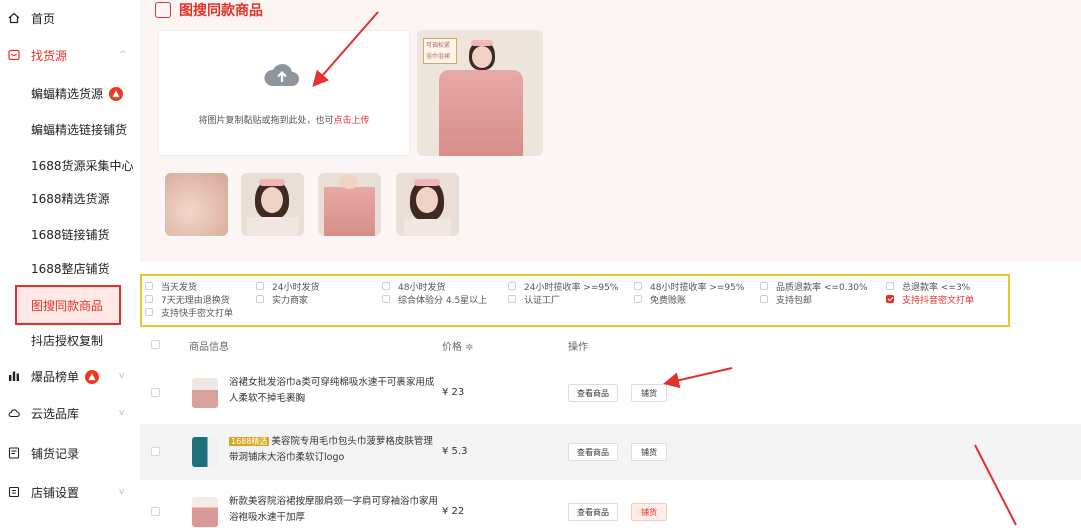  I want to click on dropzone-hint-text: 将图片复制黏贴或拖到此处，也可, so click(266, 121).